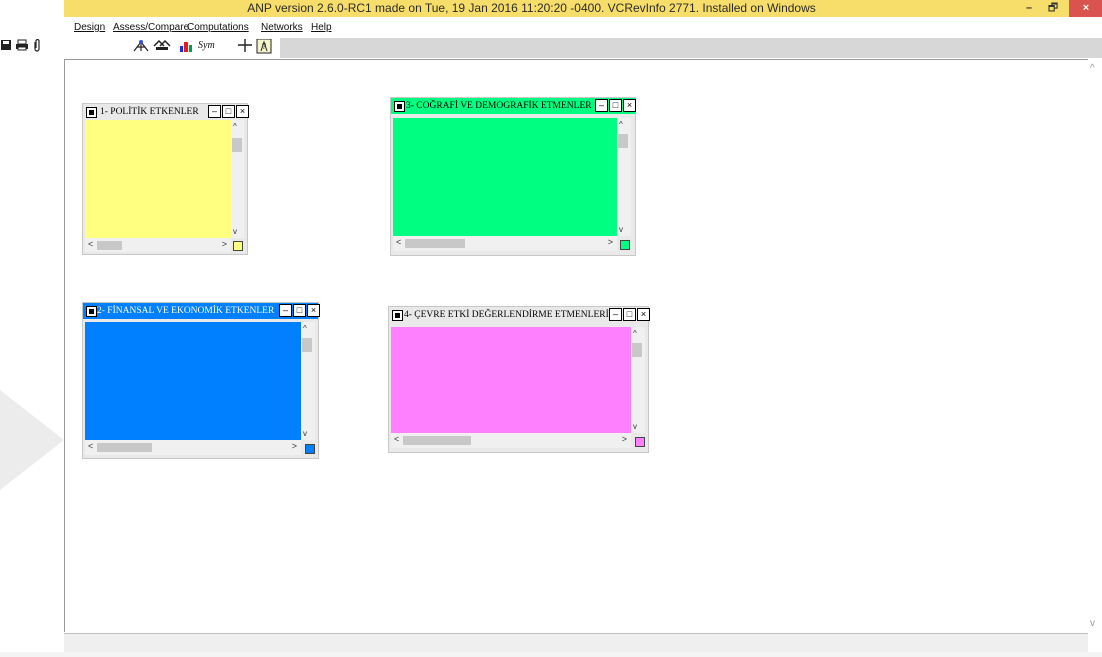 The height and width of the screenshot is (657, 1102). What do you see at coordinates (506, 315) in the screenshot?
I see `cluster-title: 4- ÇEVRE ETKİ DEĞERLENDİRME ETMENLERİ` at bounding box center [506, 315].